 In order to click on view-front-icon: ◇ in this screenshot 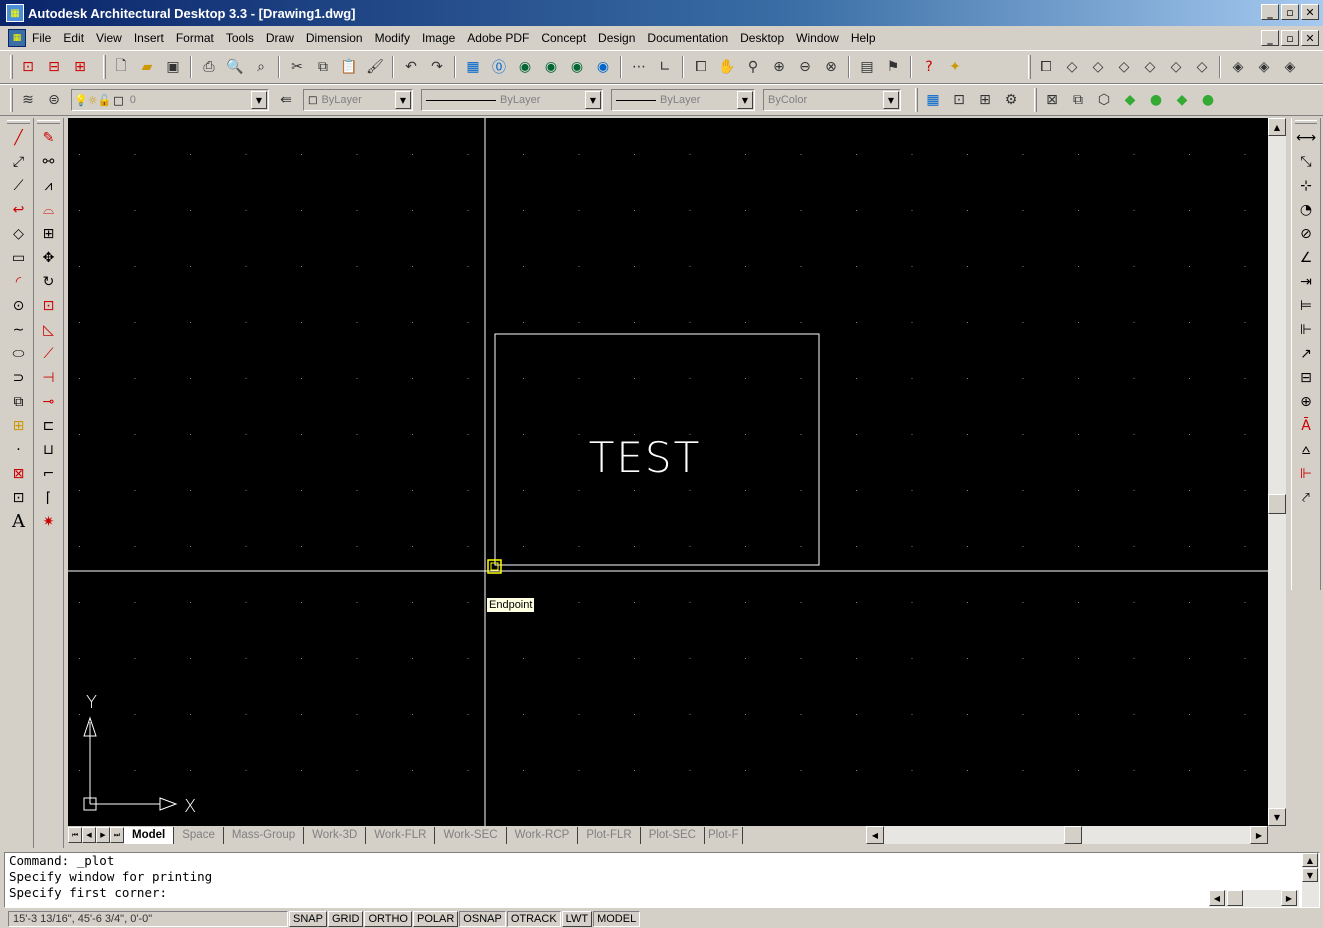, I will do `click(1176, 67)`.